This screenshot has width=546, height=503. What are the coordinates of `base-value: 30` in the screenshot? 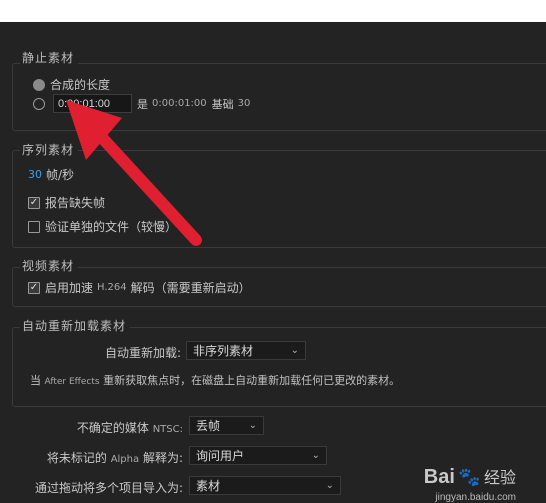 It's located at (244, 103).